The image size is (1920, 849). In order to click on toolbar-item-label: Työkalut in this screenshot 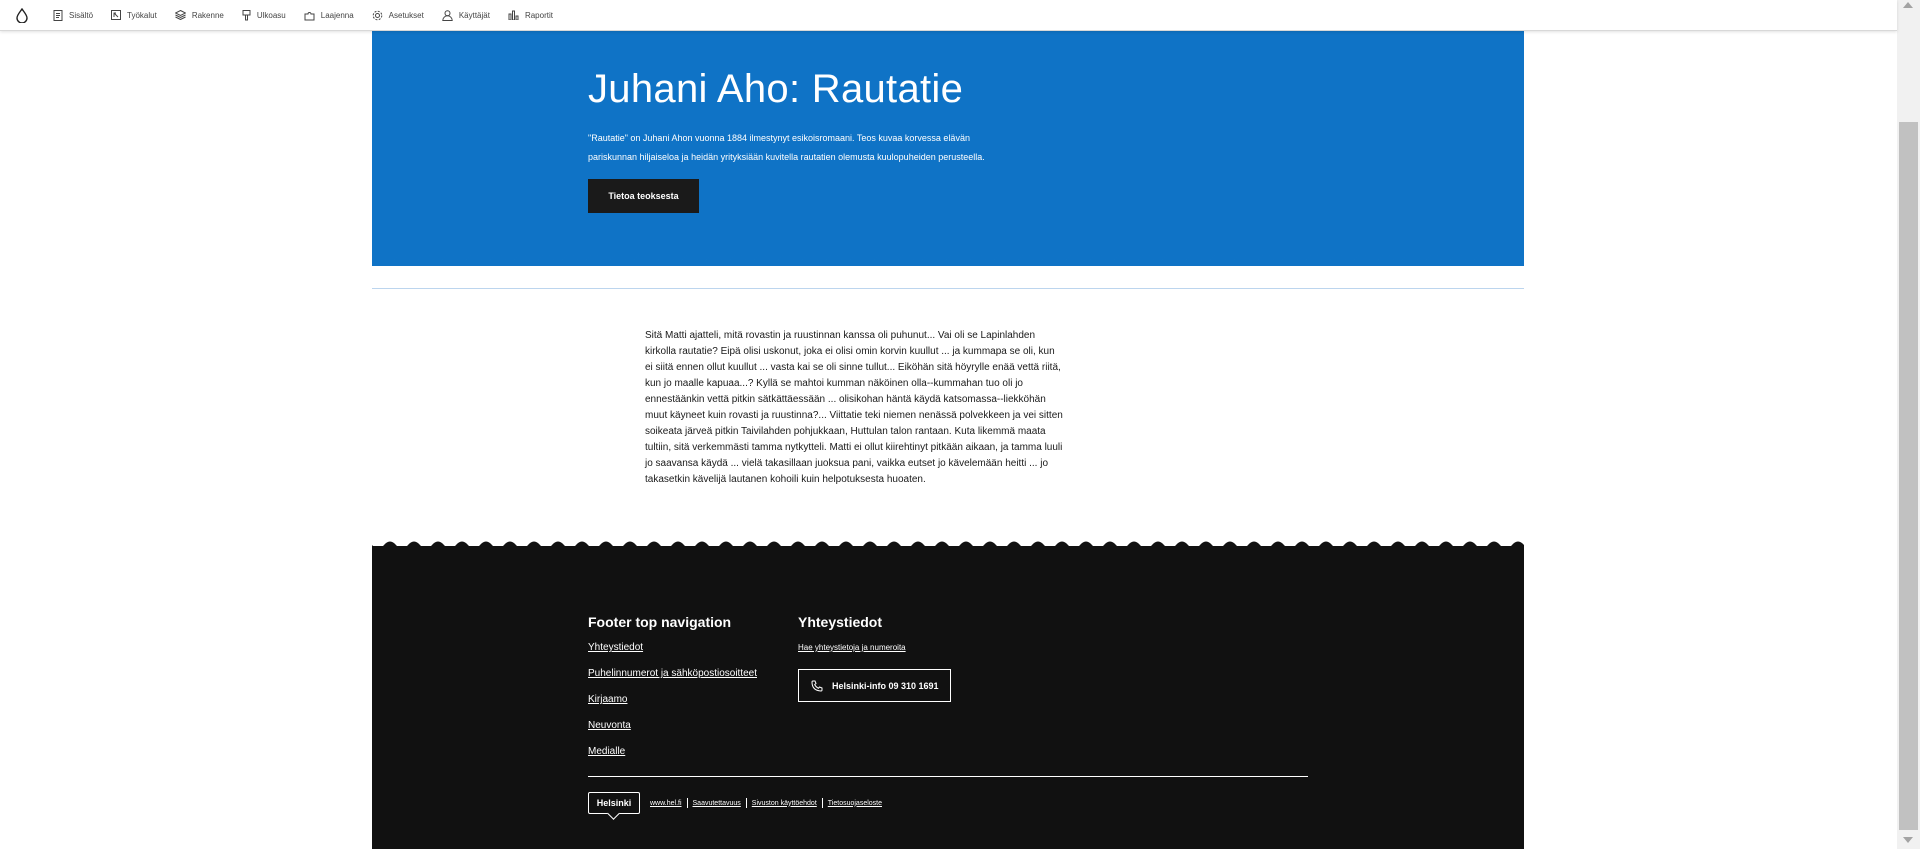, I will do `click(142, 15)`.